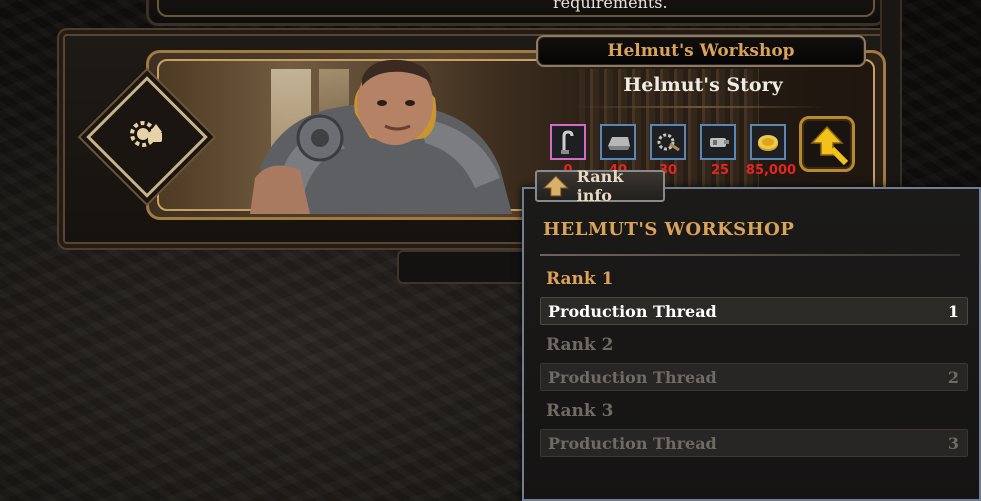 The height and width of the screenshot is (501, 981). I want to click on rank-row-value: 2, so click(953, 377).